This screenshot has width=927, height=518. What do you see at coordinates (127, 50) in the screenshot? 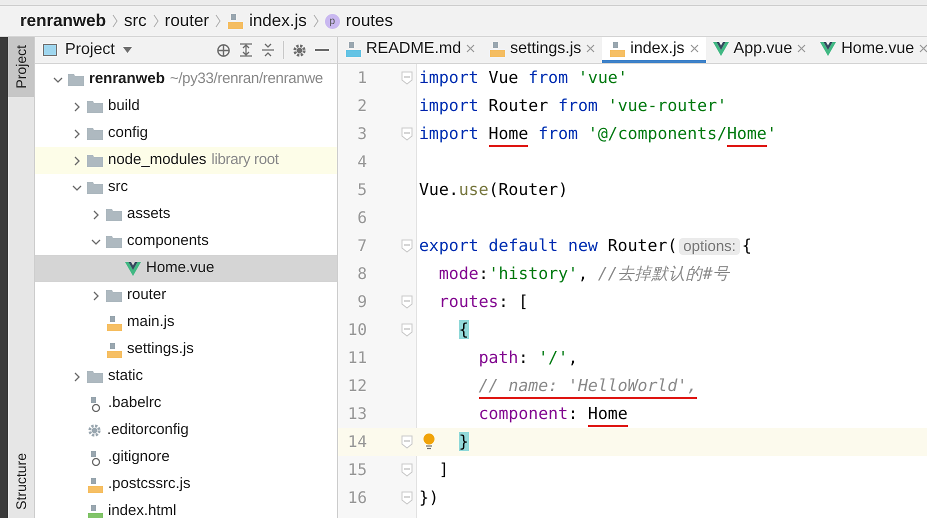
I see `caret-icon` at bounding box center [127, 50].